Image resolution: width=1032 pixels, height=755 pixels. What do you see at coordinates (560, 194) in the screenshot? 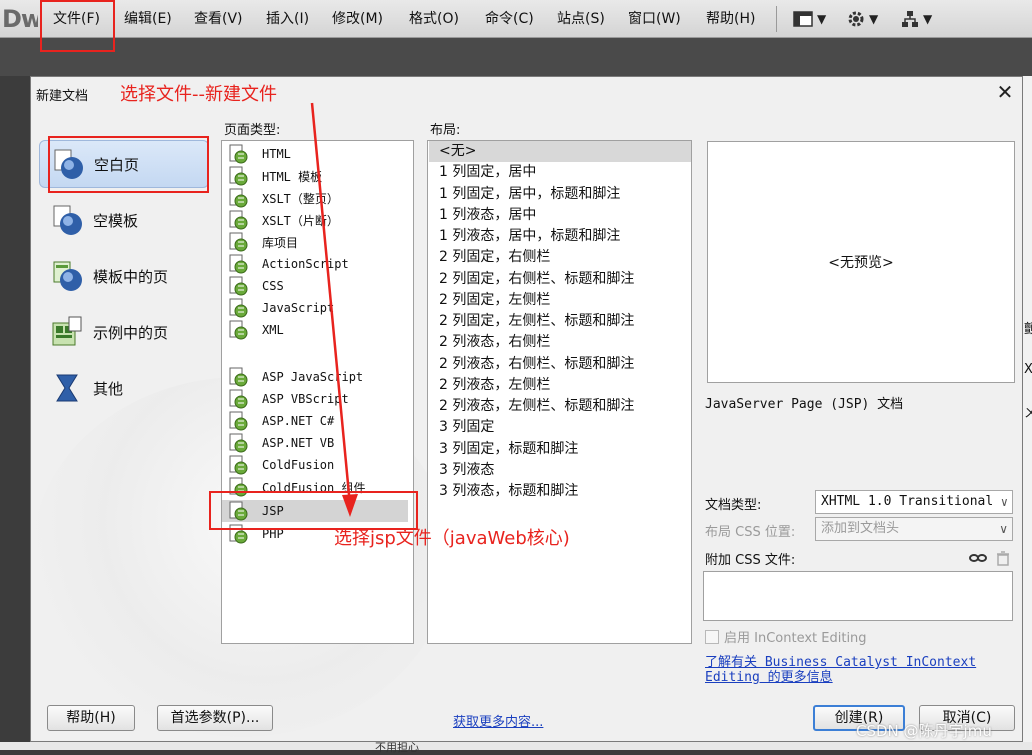
I see `layout-item: 1 列固定，居中，标题和脚注` at bounding box center [560, 194].